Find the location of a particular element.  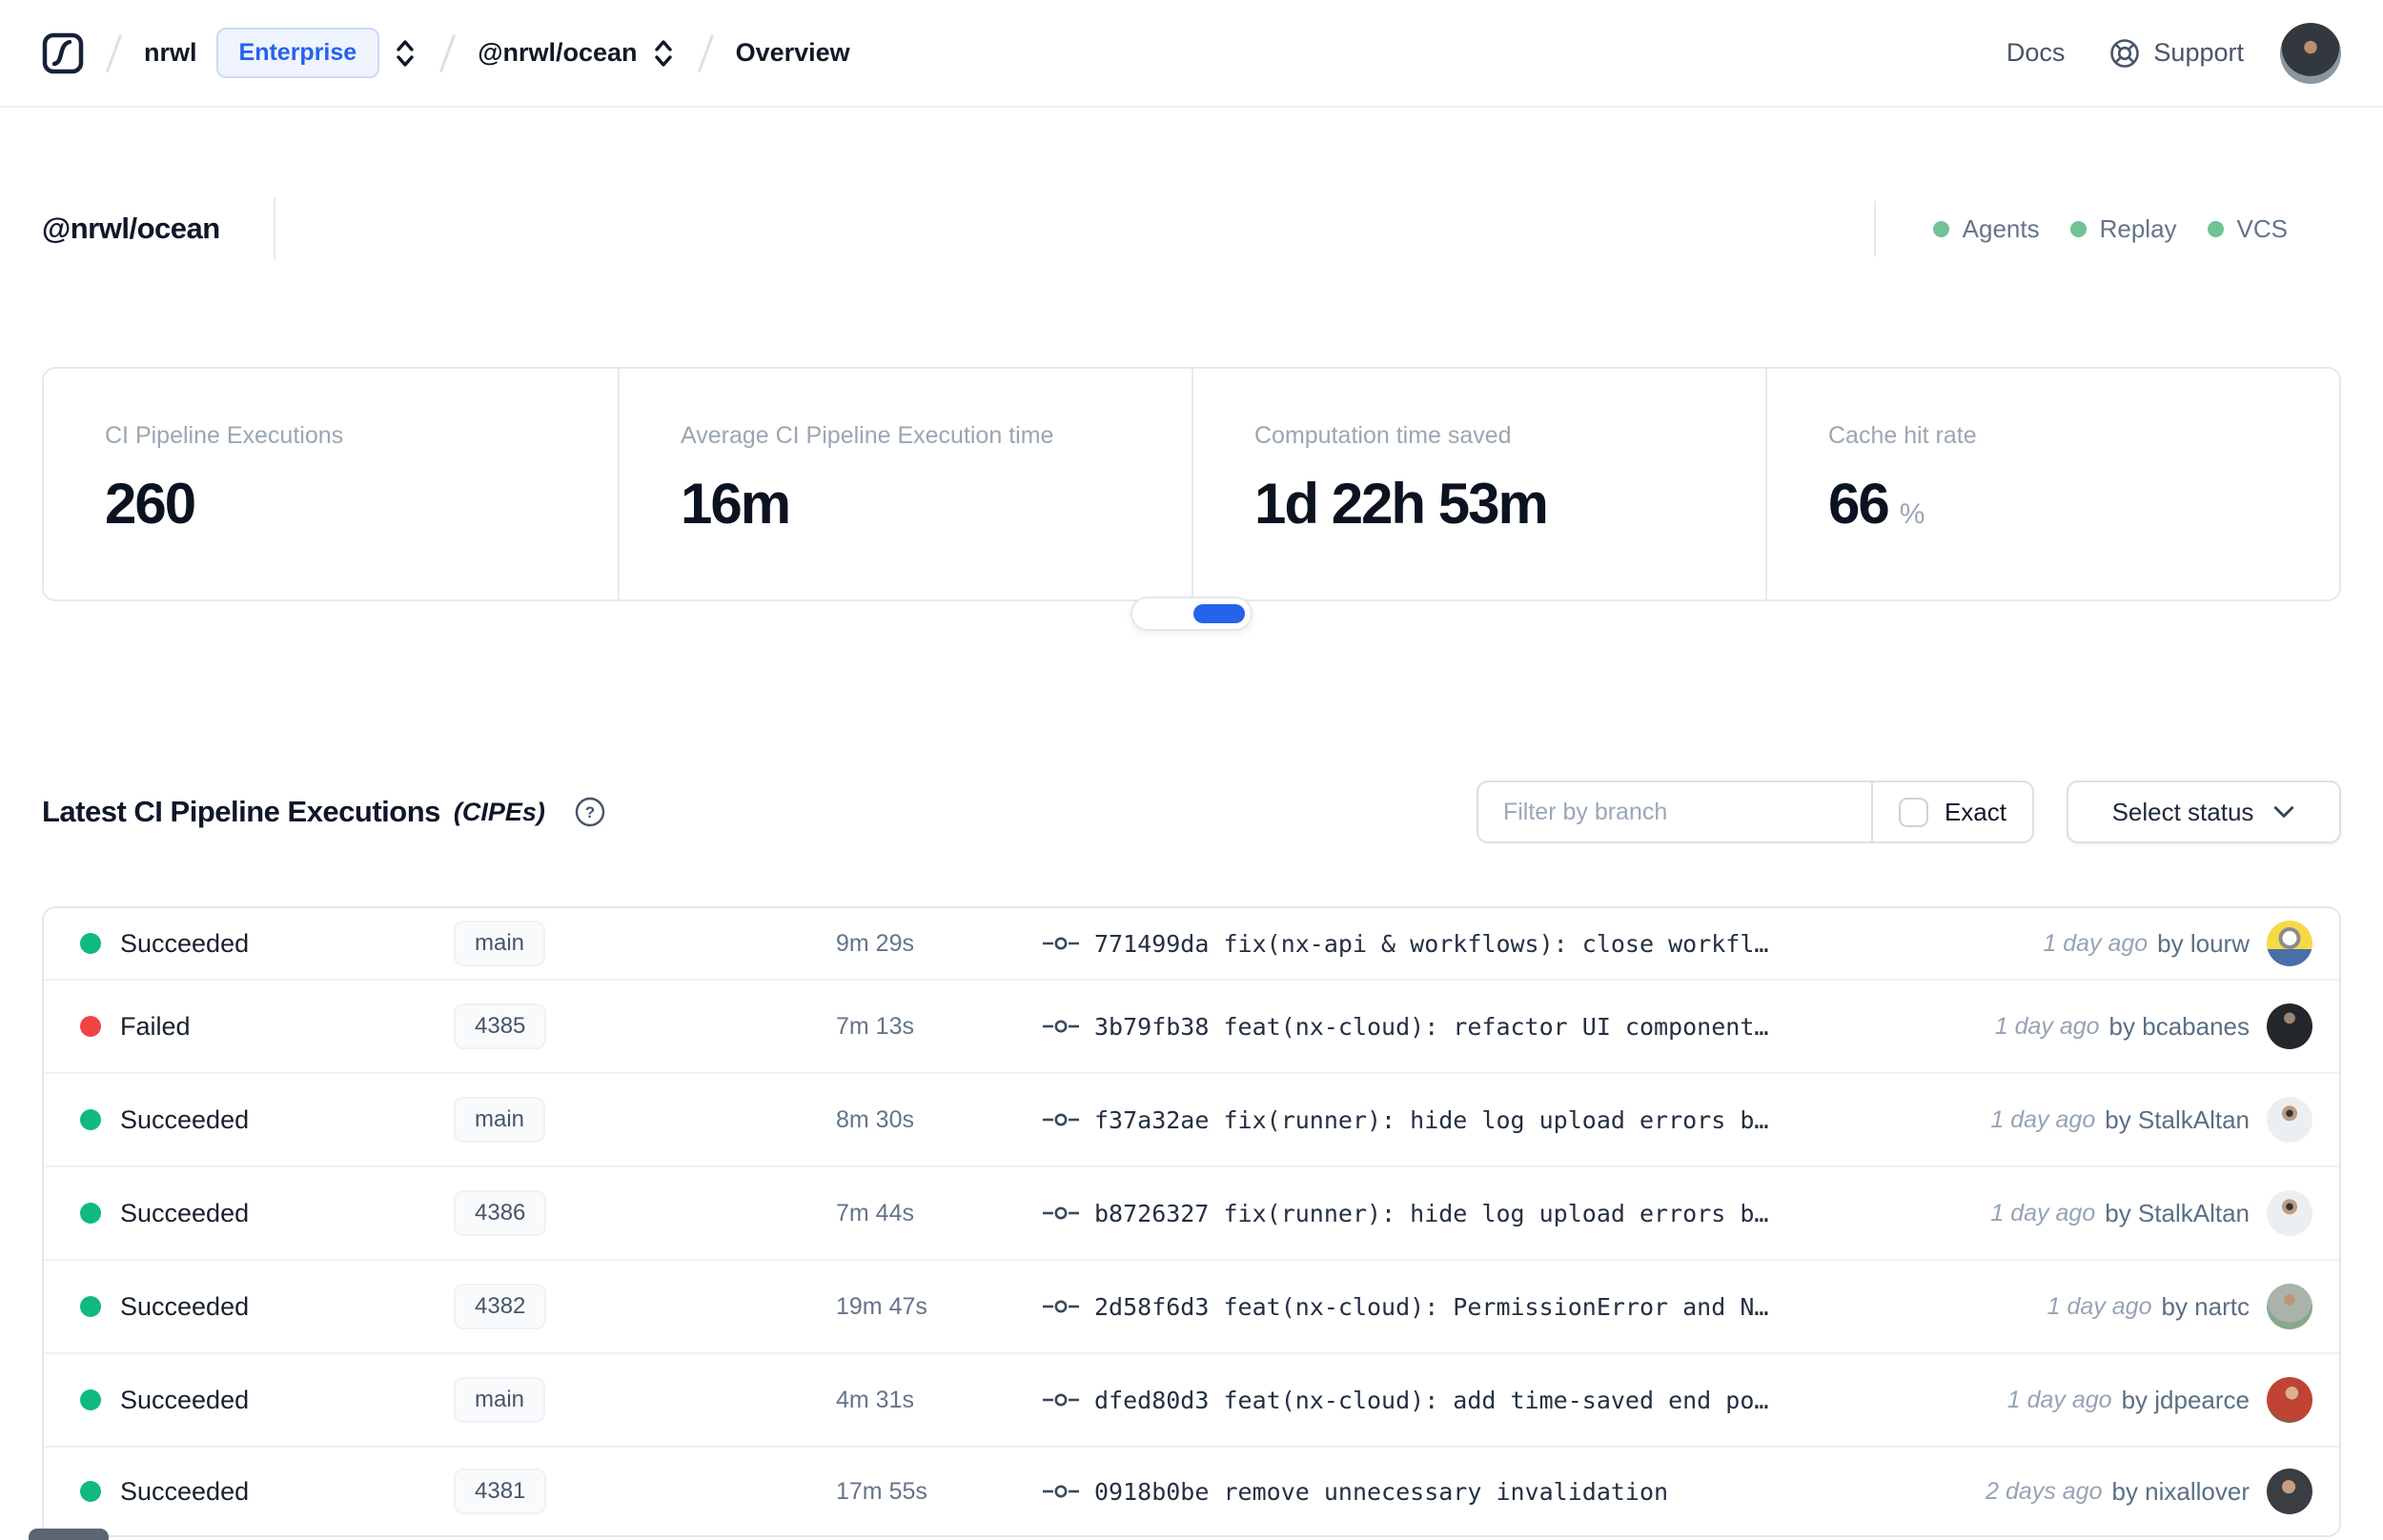

stat-card: Computation time saved 1d 22h 53m is located at coordinates (1479, 484).